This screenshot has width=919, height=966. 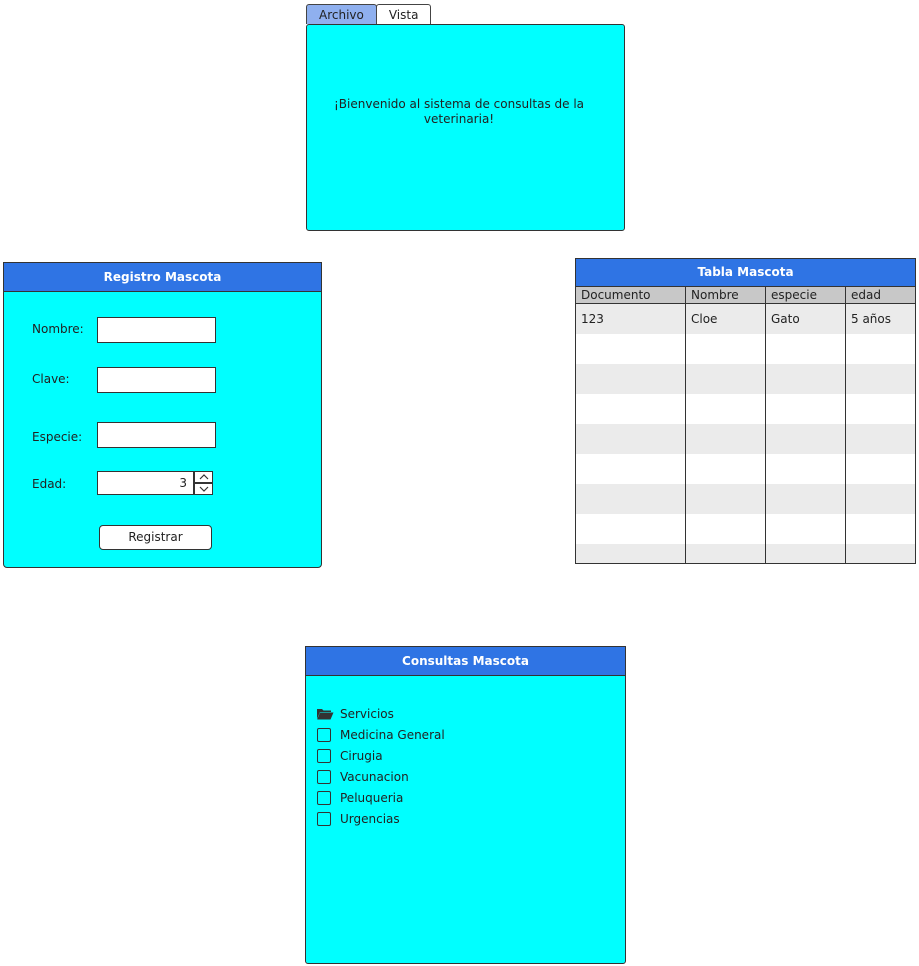 I want to click on tree-item-peluqueria: Peluqueria, so click(x=380, y=797).